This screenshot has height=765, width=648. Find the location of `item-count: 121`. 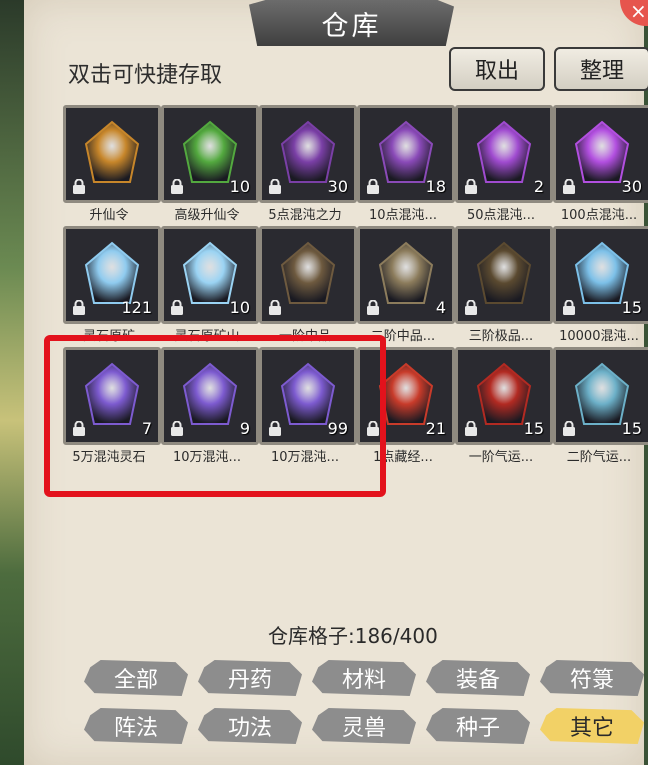

item-count: 121 is located at coordinates (136, 307).